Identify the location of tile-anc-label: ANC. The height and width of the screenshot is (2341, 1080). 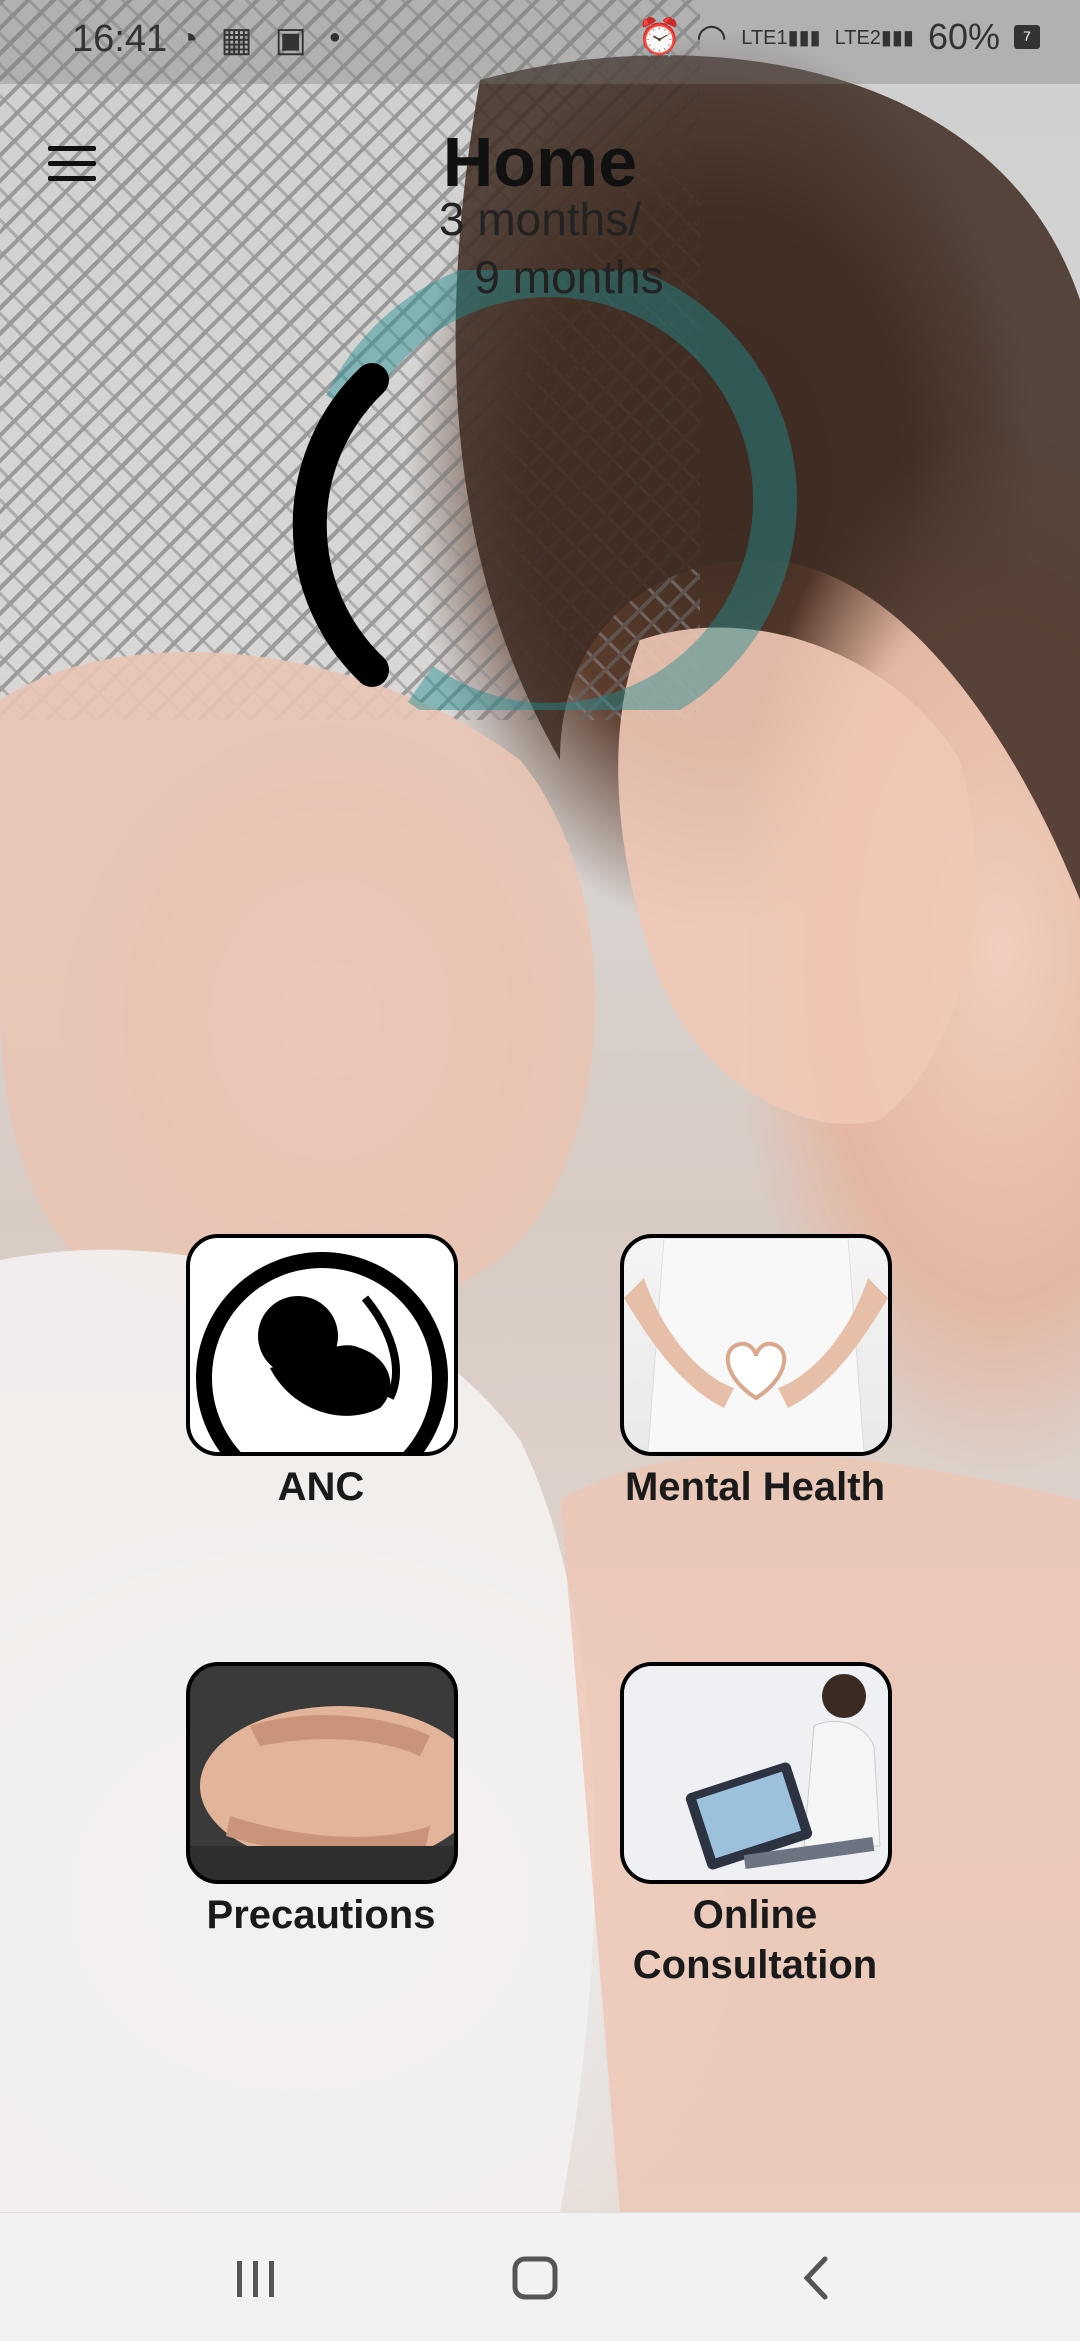
(321, 1487).